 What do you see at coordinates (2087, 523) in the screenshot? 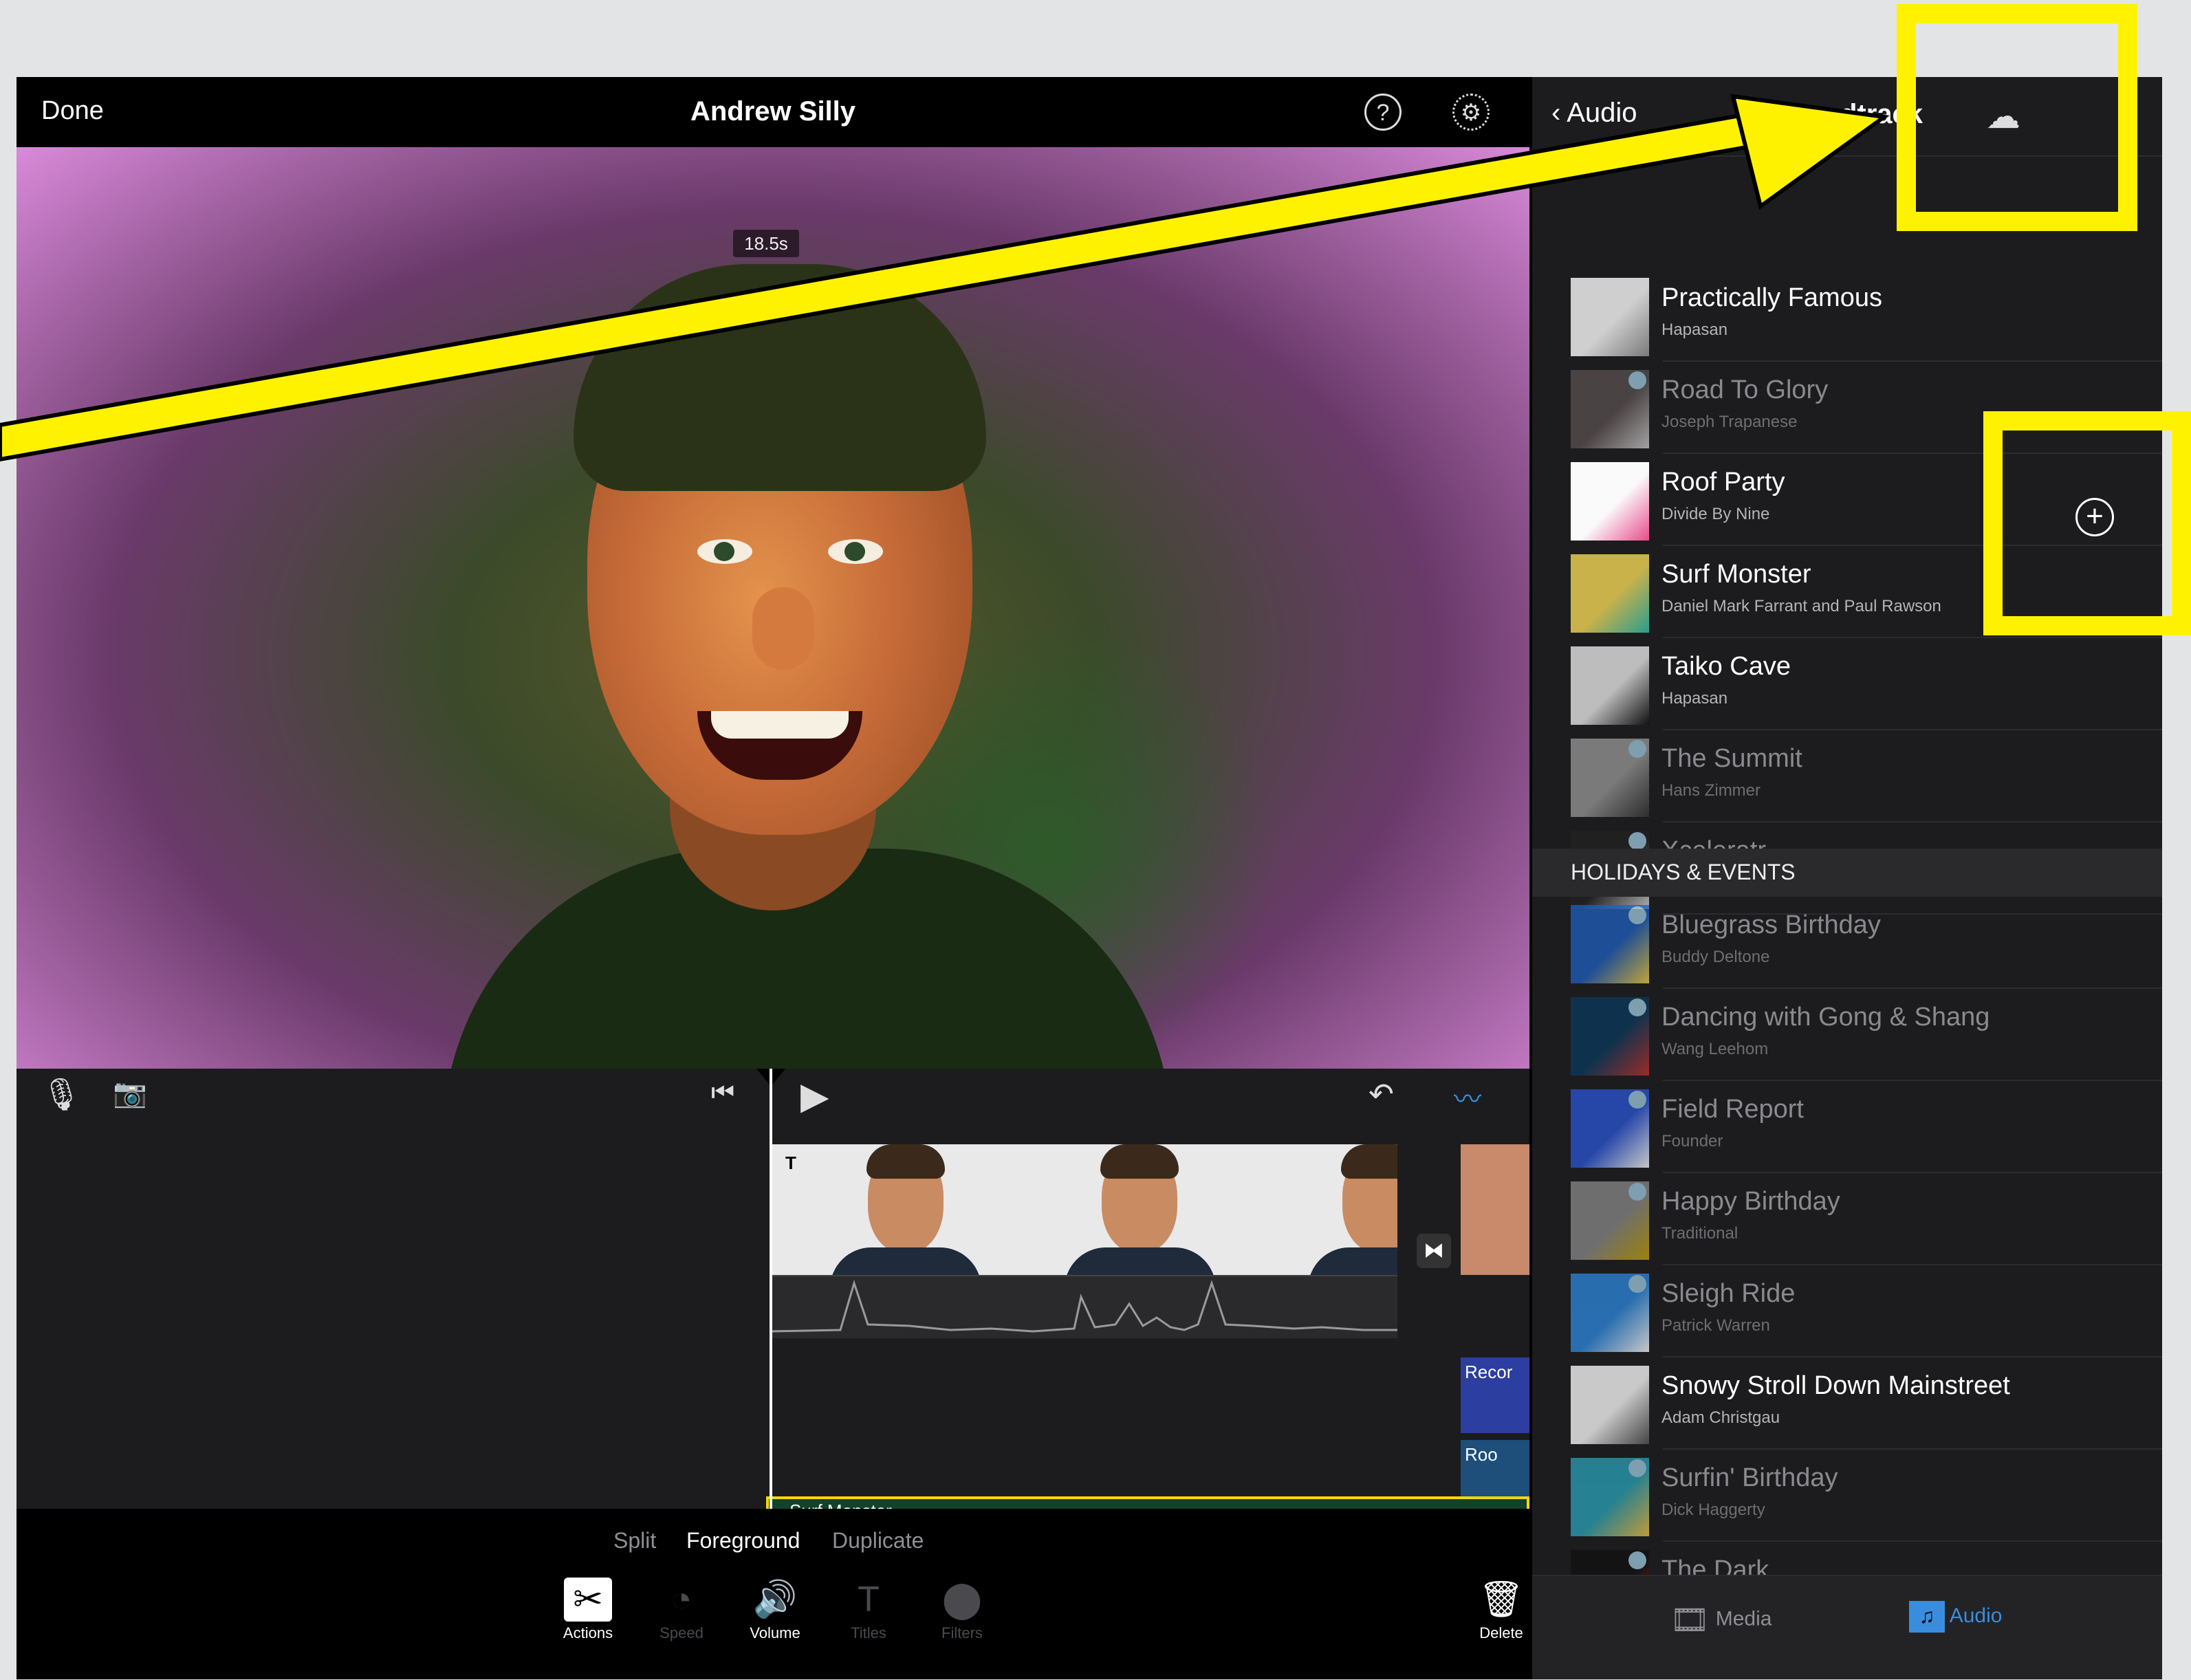
I see `highlight-box-add` at bounding box center [2087, 523].